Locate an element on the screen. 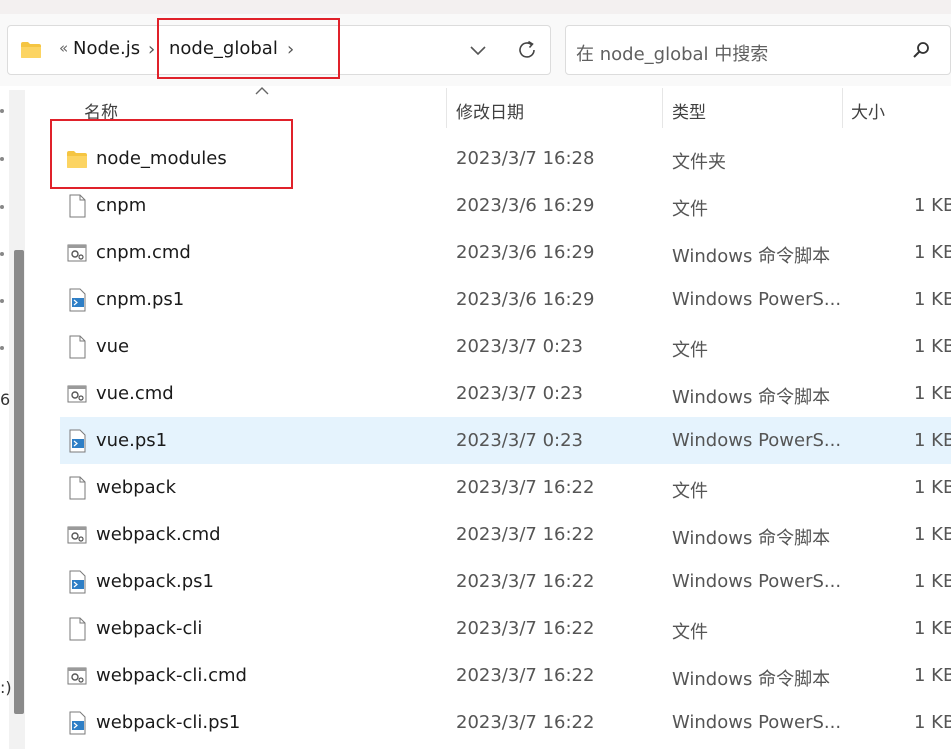 This screenshot has height=749, width=951. window-top-strip is located at coordinates (475, 7).